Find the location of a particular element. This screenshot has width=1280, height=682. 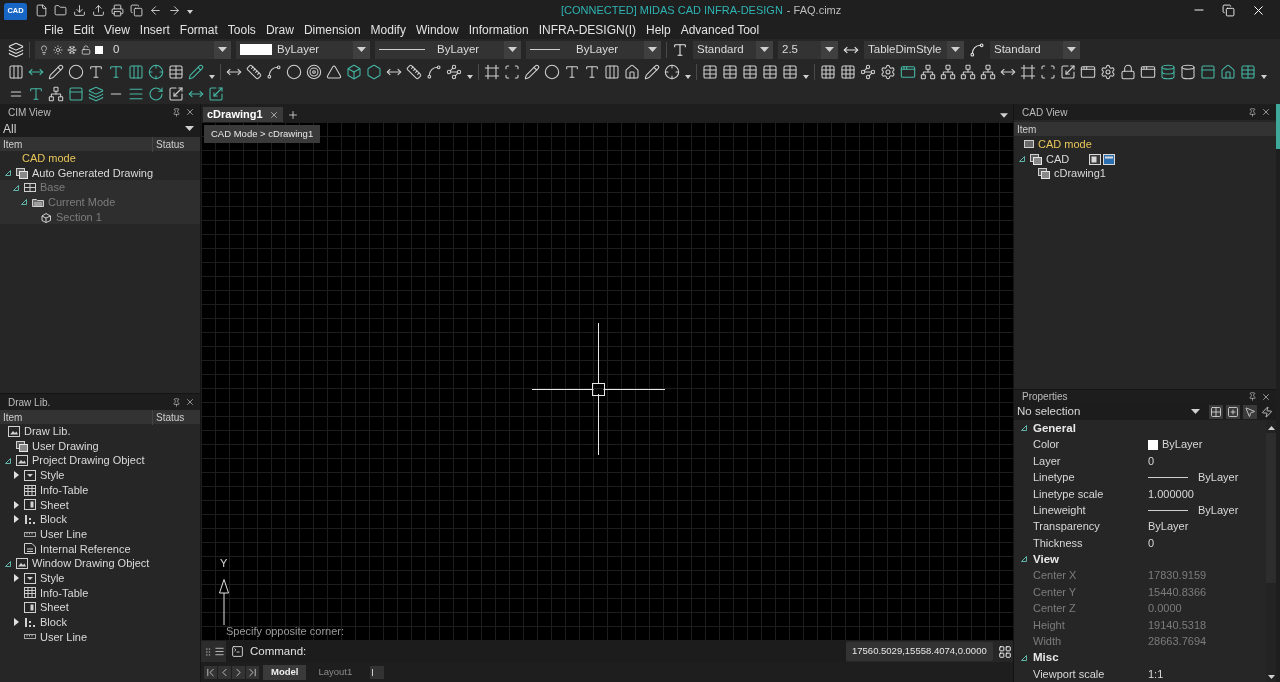

target-icon is located at coordinates (314, 71).